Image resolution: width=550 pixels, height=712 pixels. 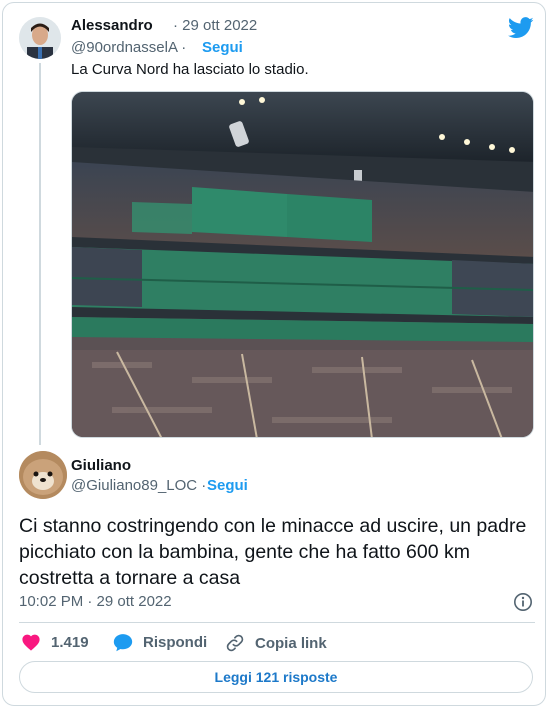 I want to click on quoted-tweet-date: · 29 ott 2022, so click(x=215, y=25).